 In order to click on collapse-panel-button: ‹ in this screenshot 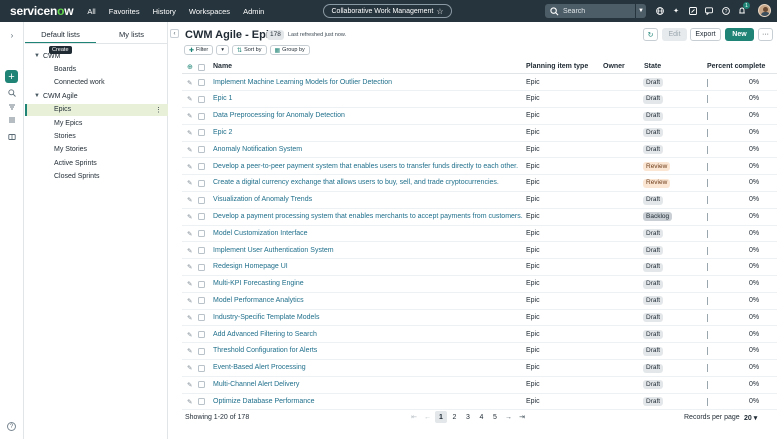, I will do `click(174, 33)`.